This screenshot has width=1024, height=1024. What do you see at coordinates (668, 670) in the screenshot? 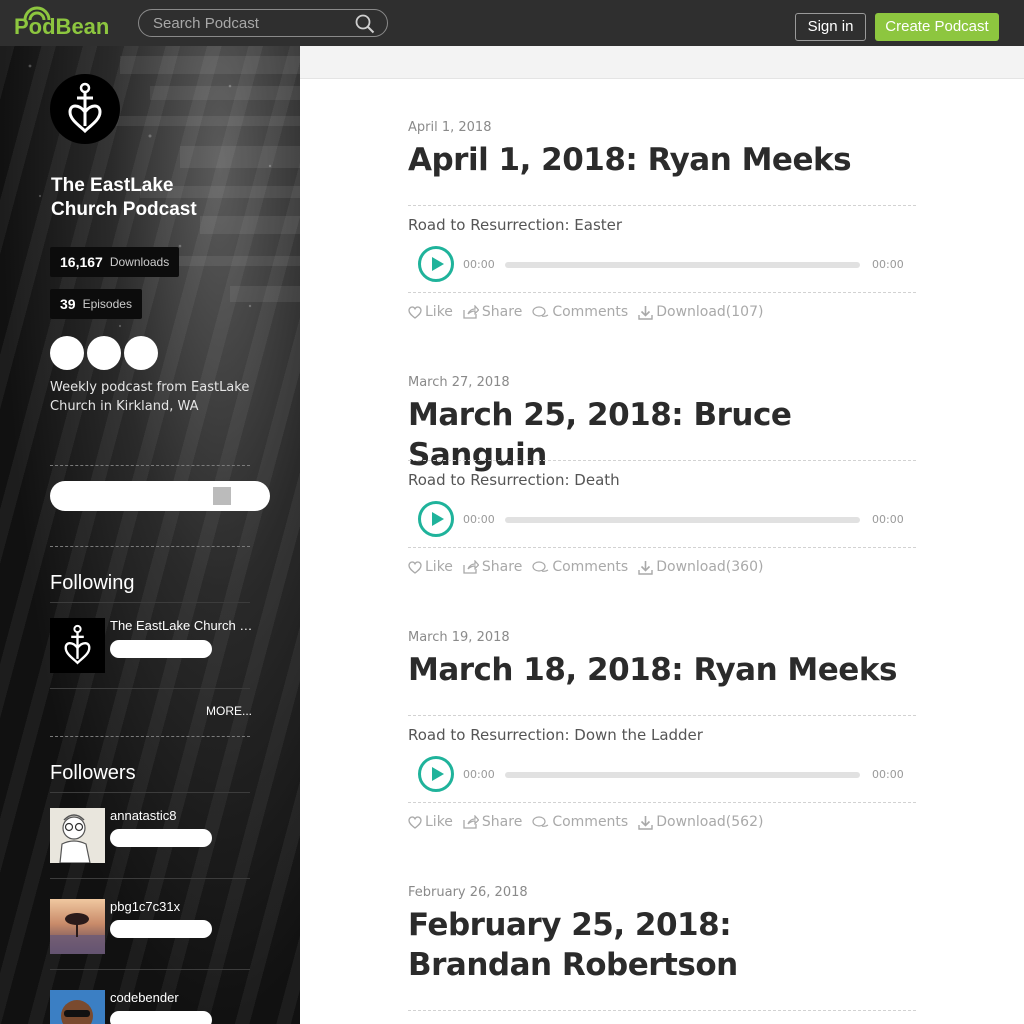
I see `episode-title: March 18, 2018: Ryan Meeks` at bounding box center [668, 670].